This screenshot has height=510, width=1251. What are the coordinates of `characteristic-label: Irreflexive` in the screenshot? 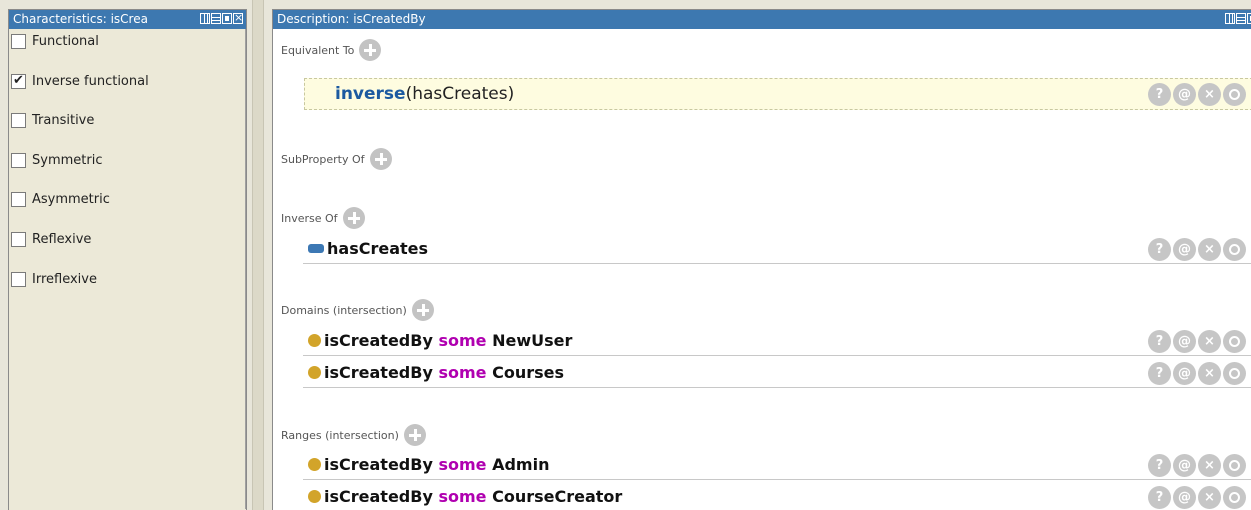 It's located at (64, 279).